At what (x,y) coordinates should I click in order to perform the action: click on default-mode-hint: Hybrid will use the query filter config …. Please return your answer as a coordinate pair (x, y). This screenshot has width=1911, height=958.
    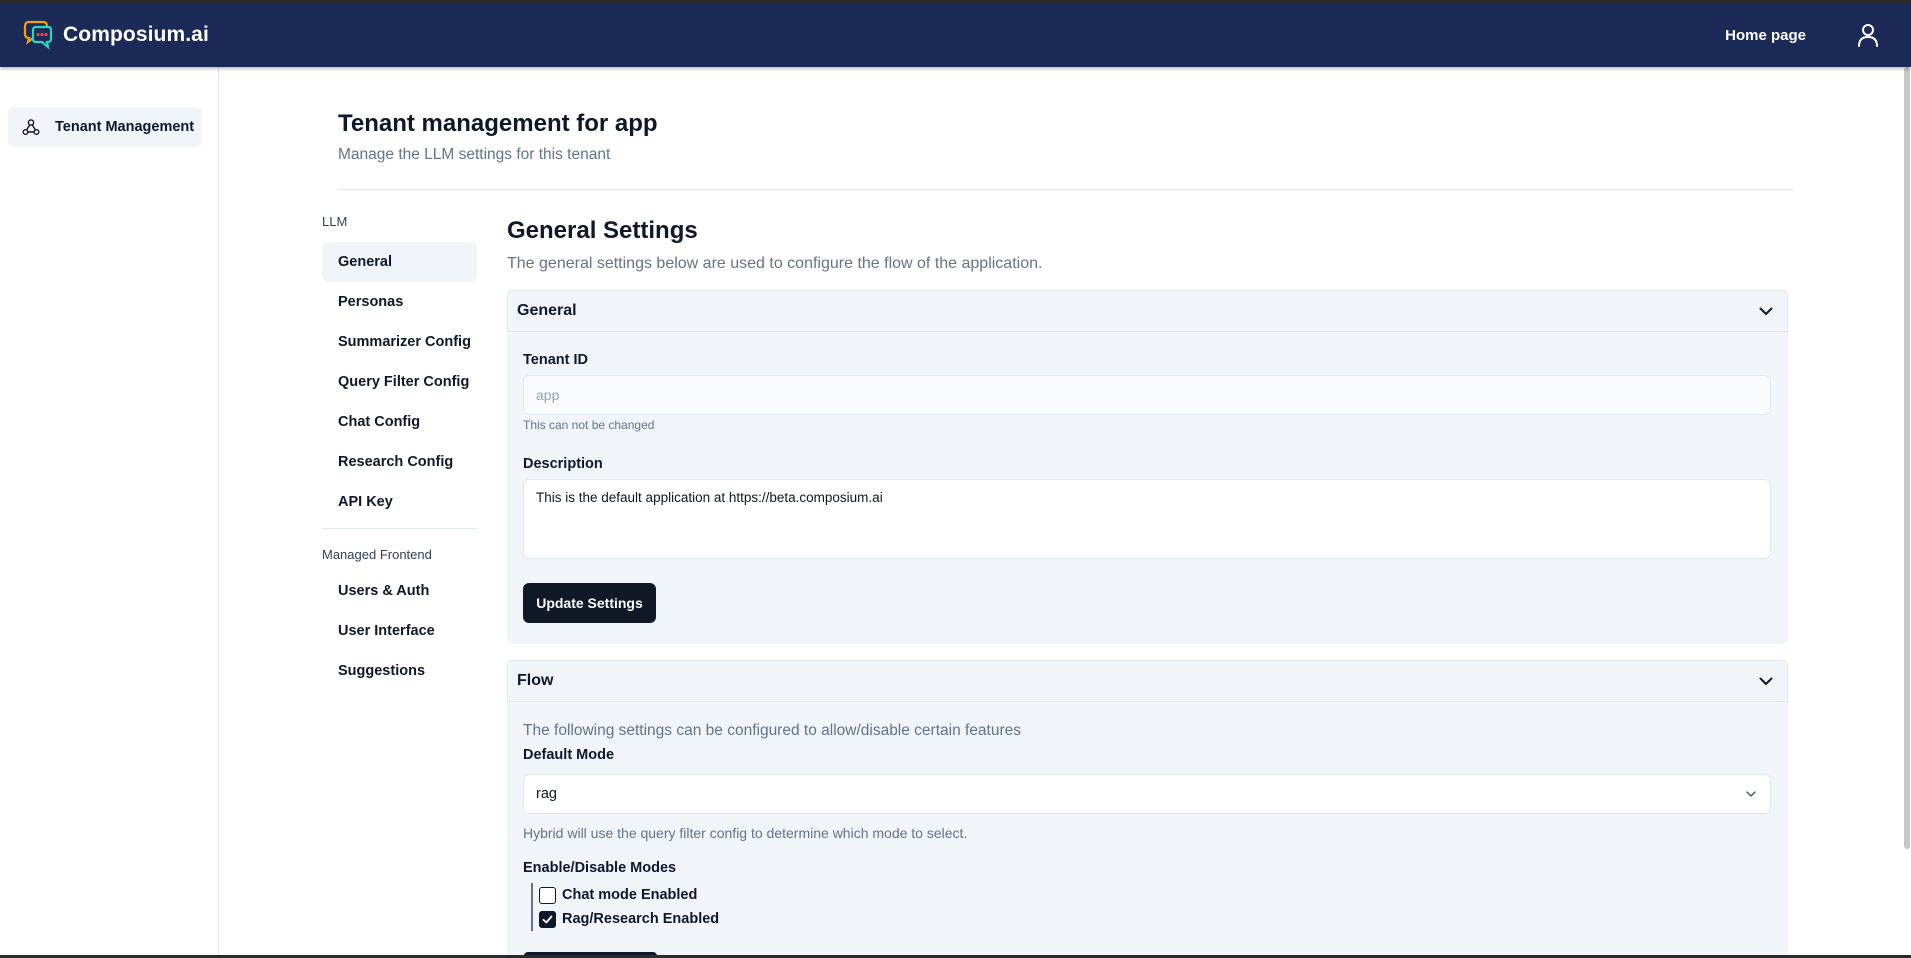
    Looking at the image, I should click on (745, 833).